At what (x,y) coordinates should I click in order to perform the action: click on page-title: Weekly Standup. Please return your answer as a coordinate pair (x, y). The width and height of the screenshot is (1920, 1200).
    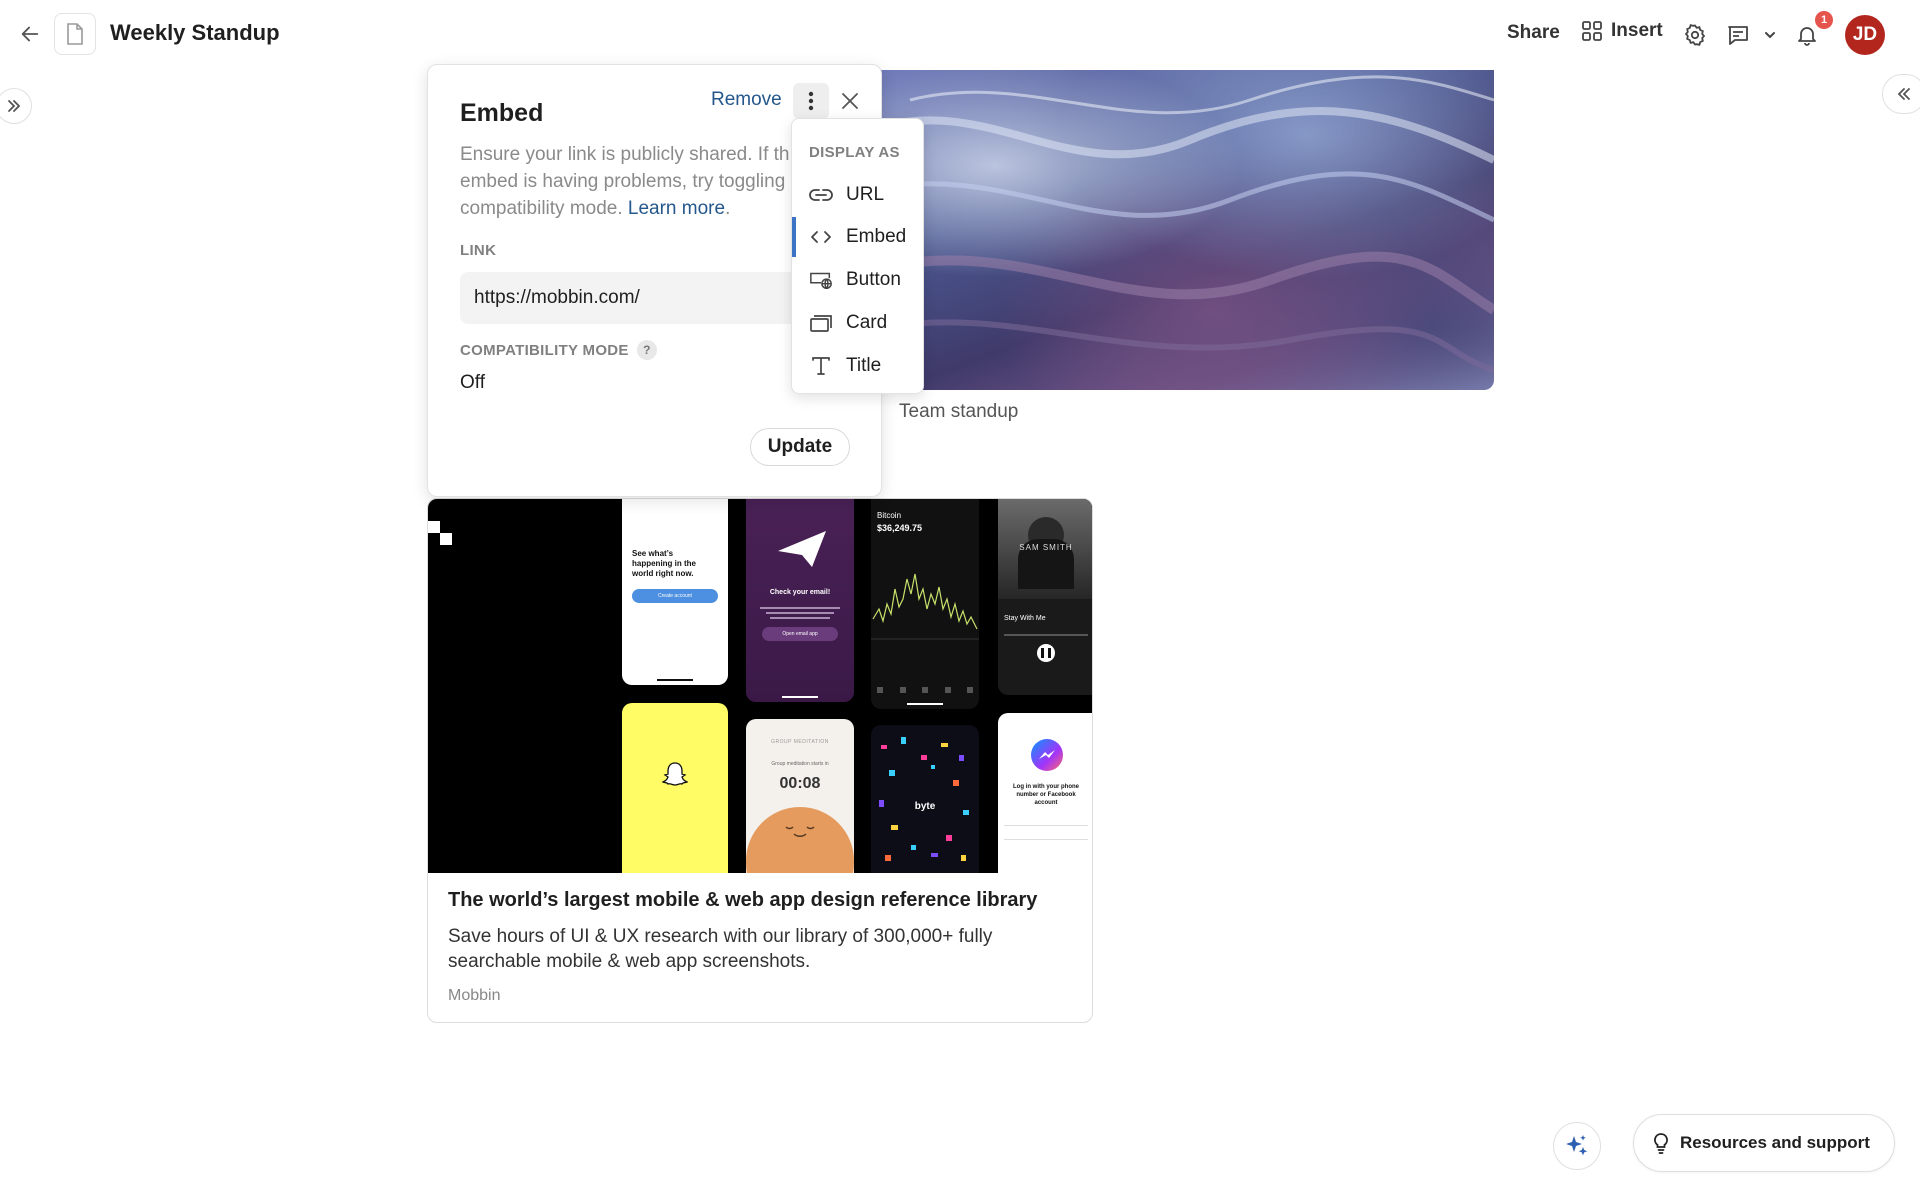
    Looking at the image, I should click on (195, 32).